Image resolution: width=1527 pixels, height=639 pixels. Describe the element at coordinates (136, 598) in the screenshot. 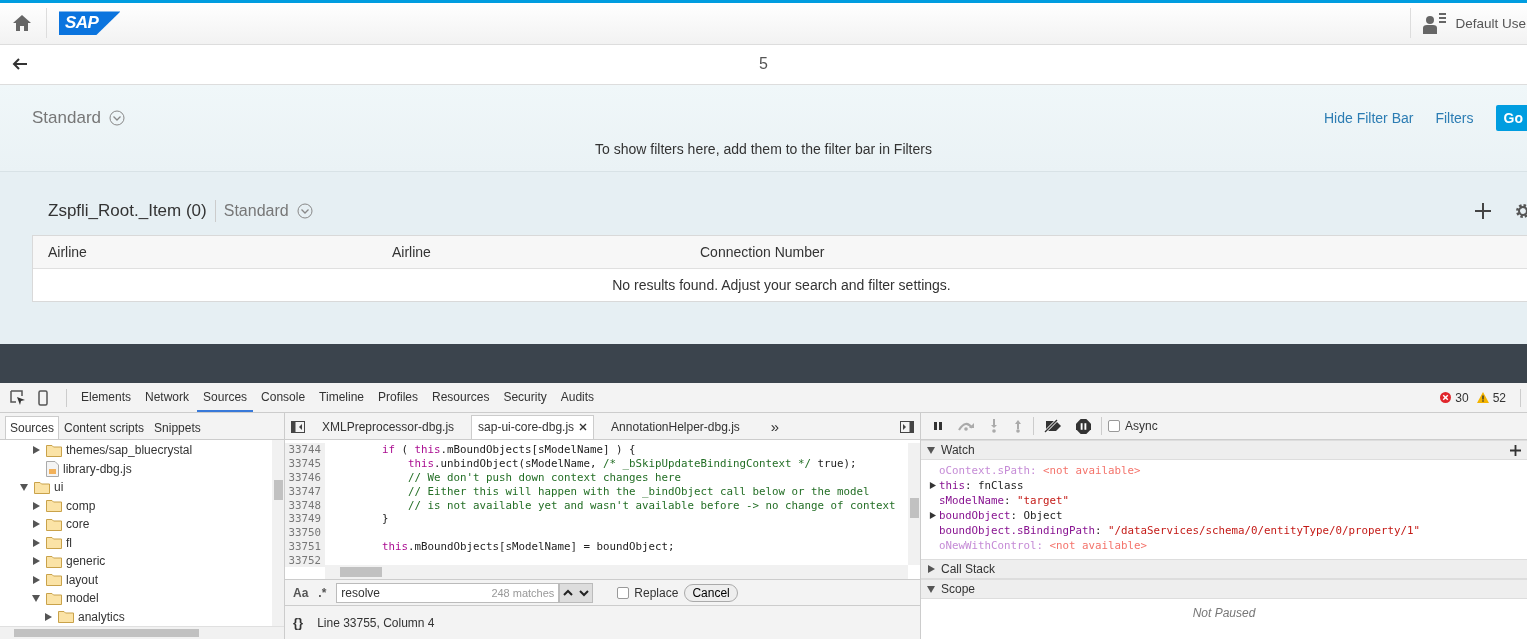

I see `tree-item: model` at that location.